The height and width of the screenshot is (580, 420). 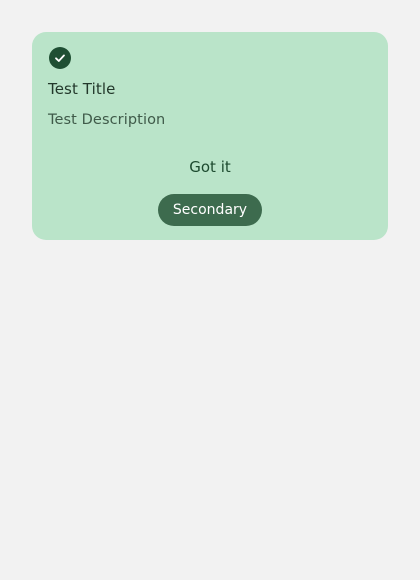 What do you see at coordinates (82, 89) in the screenshot?
I see `card-title: Test Title` at bounding box center [82, 89].